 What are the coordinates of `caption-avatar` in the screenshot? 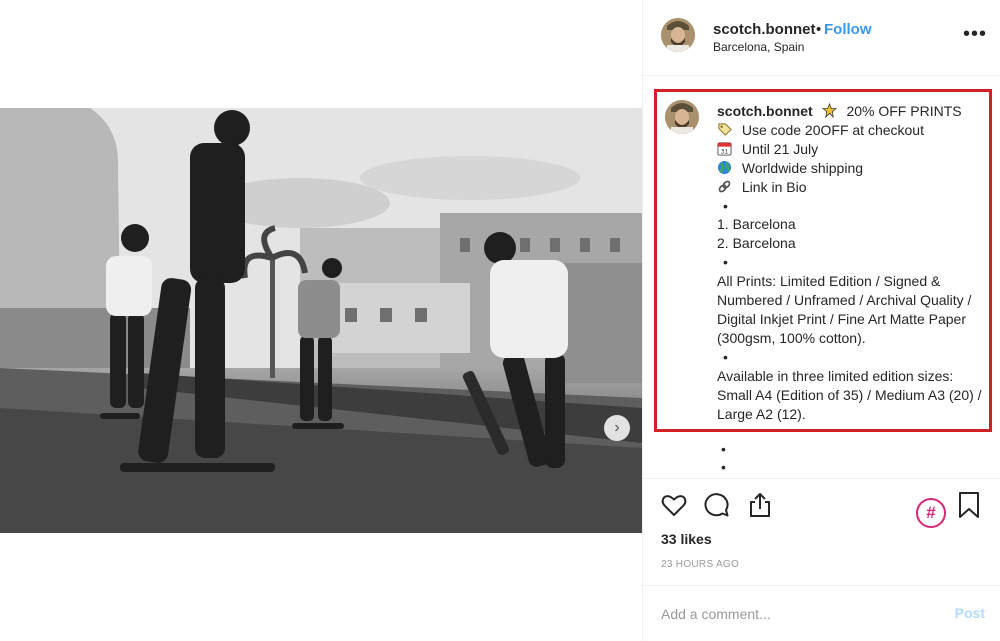 It's located at (682, 117).